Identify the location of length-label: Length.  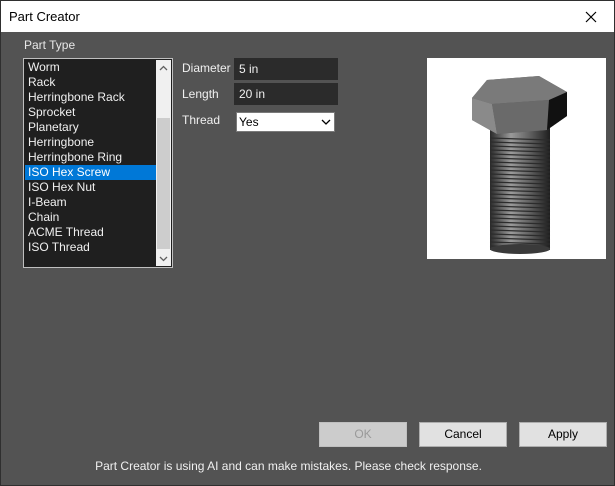
(200, 94).